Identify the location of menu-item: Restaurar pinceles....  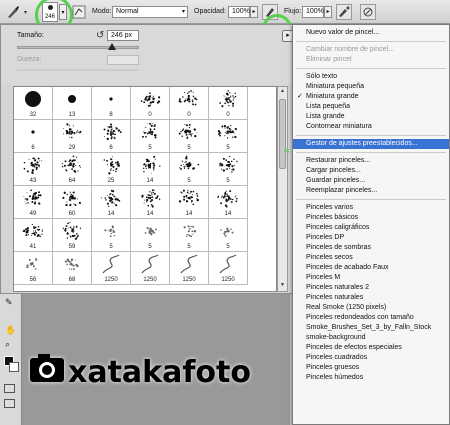
(371, 161).